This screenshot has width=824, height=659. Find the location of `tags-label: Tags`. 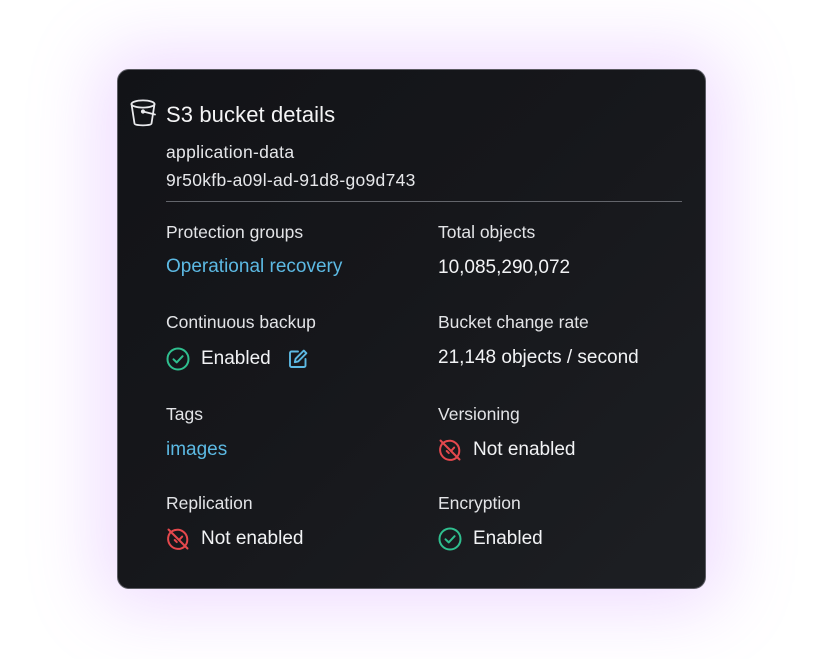

tags-label: Tags is located at coordinates (184, 414).